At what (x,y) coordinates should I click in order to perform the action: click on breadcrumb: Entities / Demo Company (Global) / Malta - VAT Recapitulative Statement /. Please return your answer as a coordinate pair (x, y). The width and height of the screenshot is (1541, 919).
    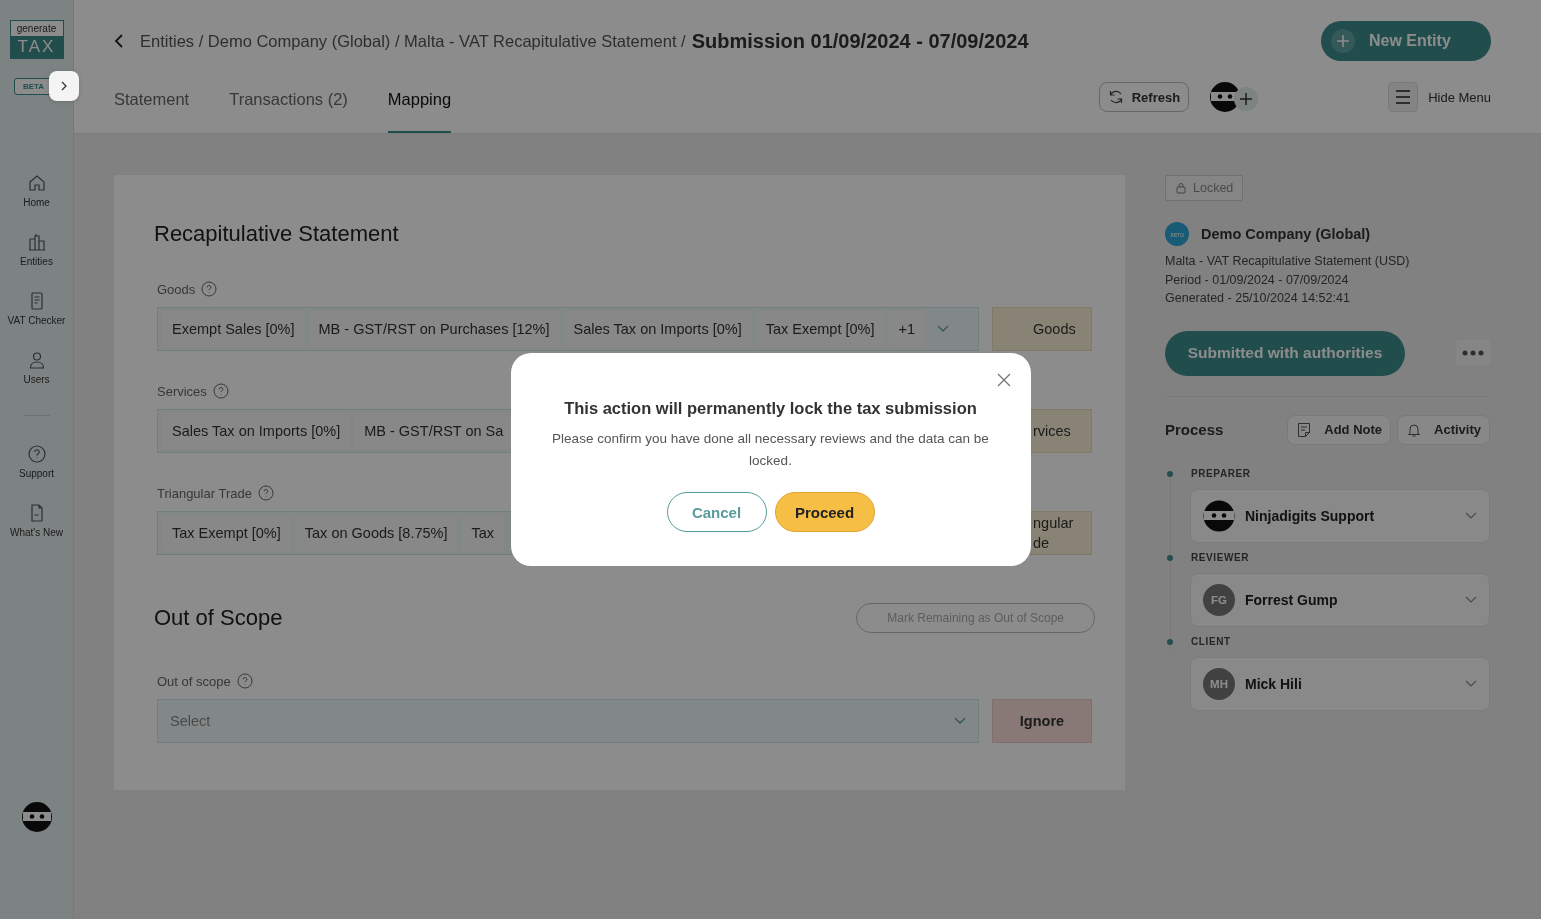
    Looking at the image, I should click on (413, 41).